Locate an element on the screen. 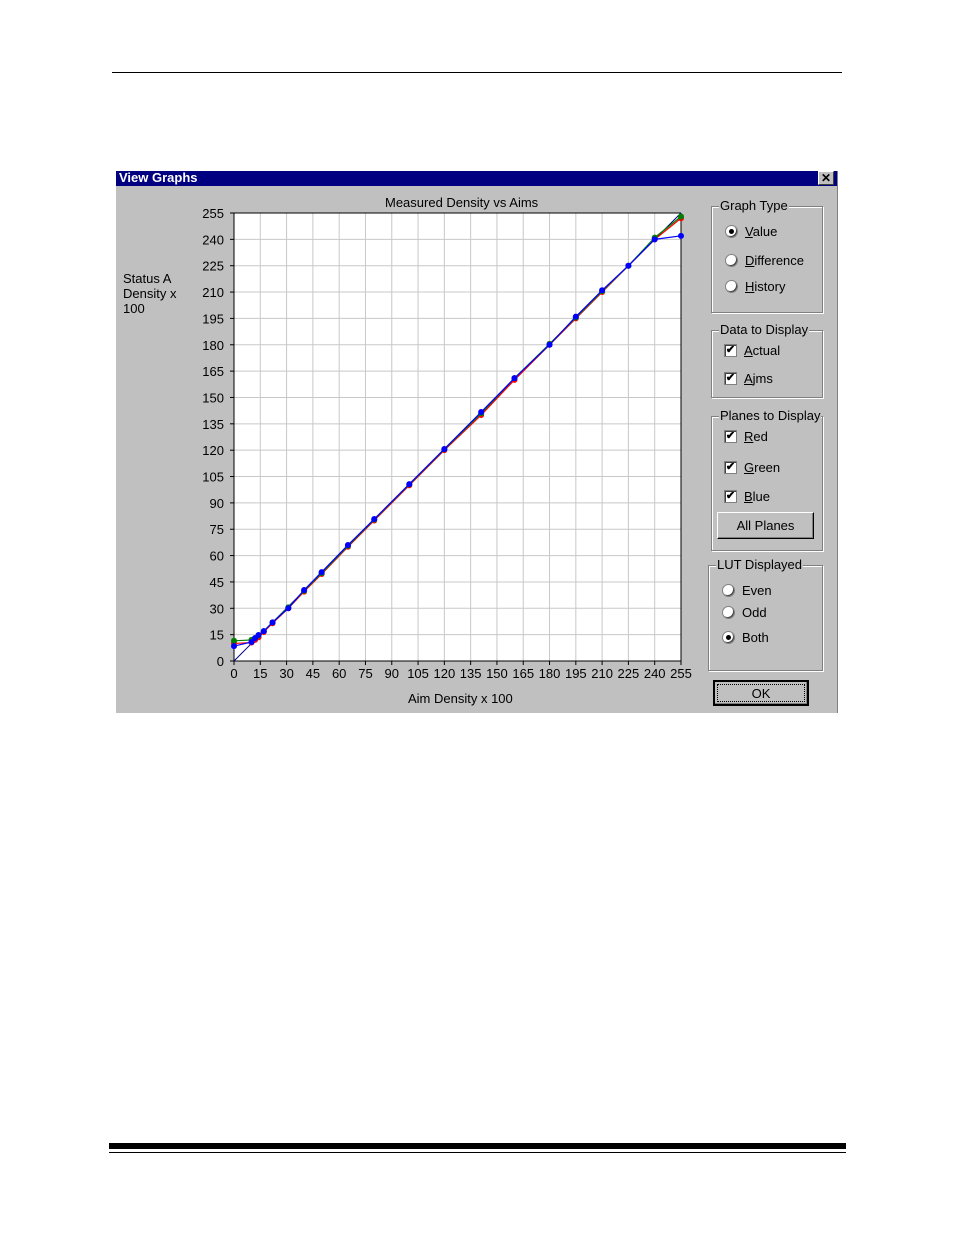 This screenshot has width=954, height=1235. radio-value: Value is located at coordinates (751, 231).